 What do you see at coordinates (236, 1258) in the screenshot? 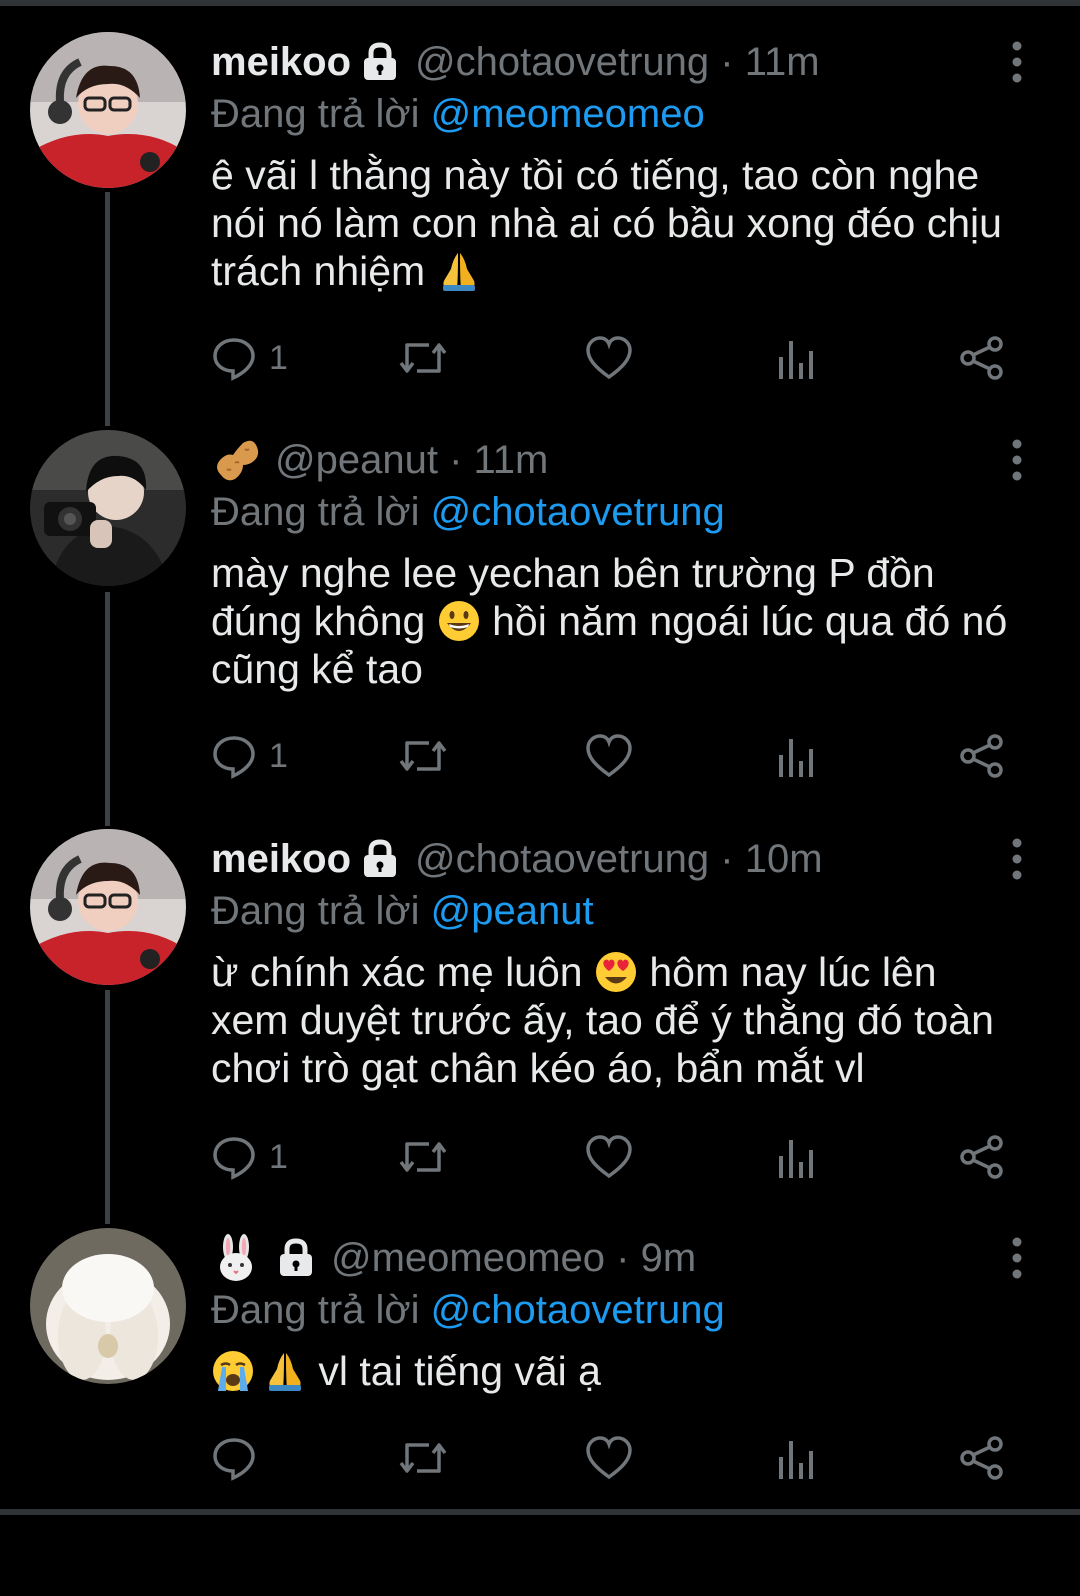
I see `rabbit-emoji` at bounding box center [236, 1258].